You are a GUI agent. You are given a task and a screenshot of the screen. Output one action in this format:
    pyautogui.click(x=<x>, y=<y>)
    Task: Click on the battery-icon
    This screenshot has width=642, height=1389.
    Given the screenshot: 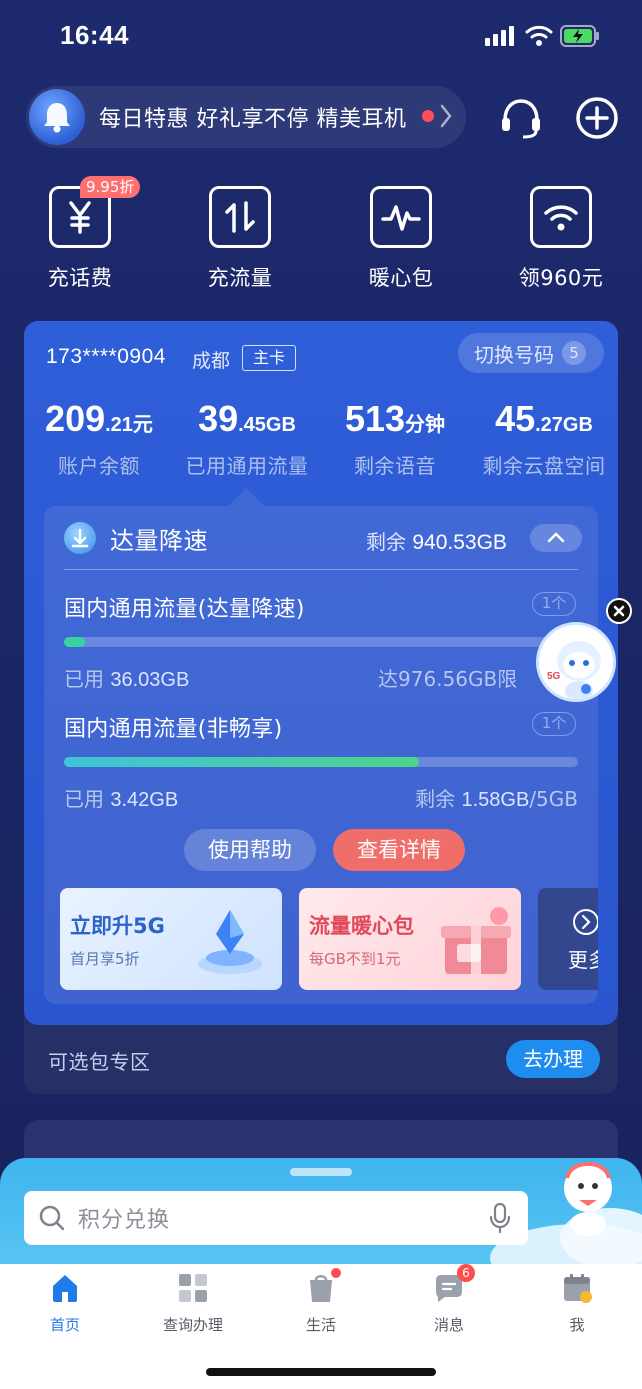 What is the action you would take?
    pyautogui.click(x=579, y=36)
    